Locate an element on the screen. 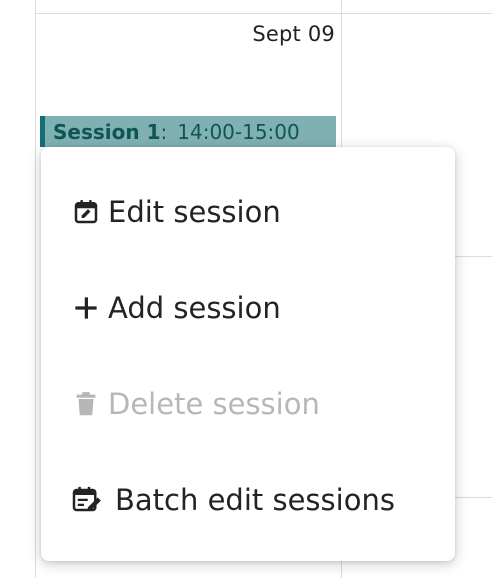 The image size is (492, 578). menu-item-label: Add session is located at coordinates (194, 308).